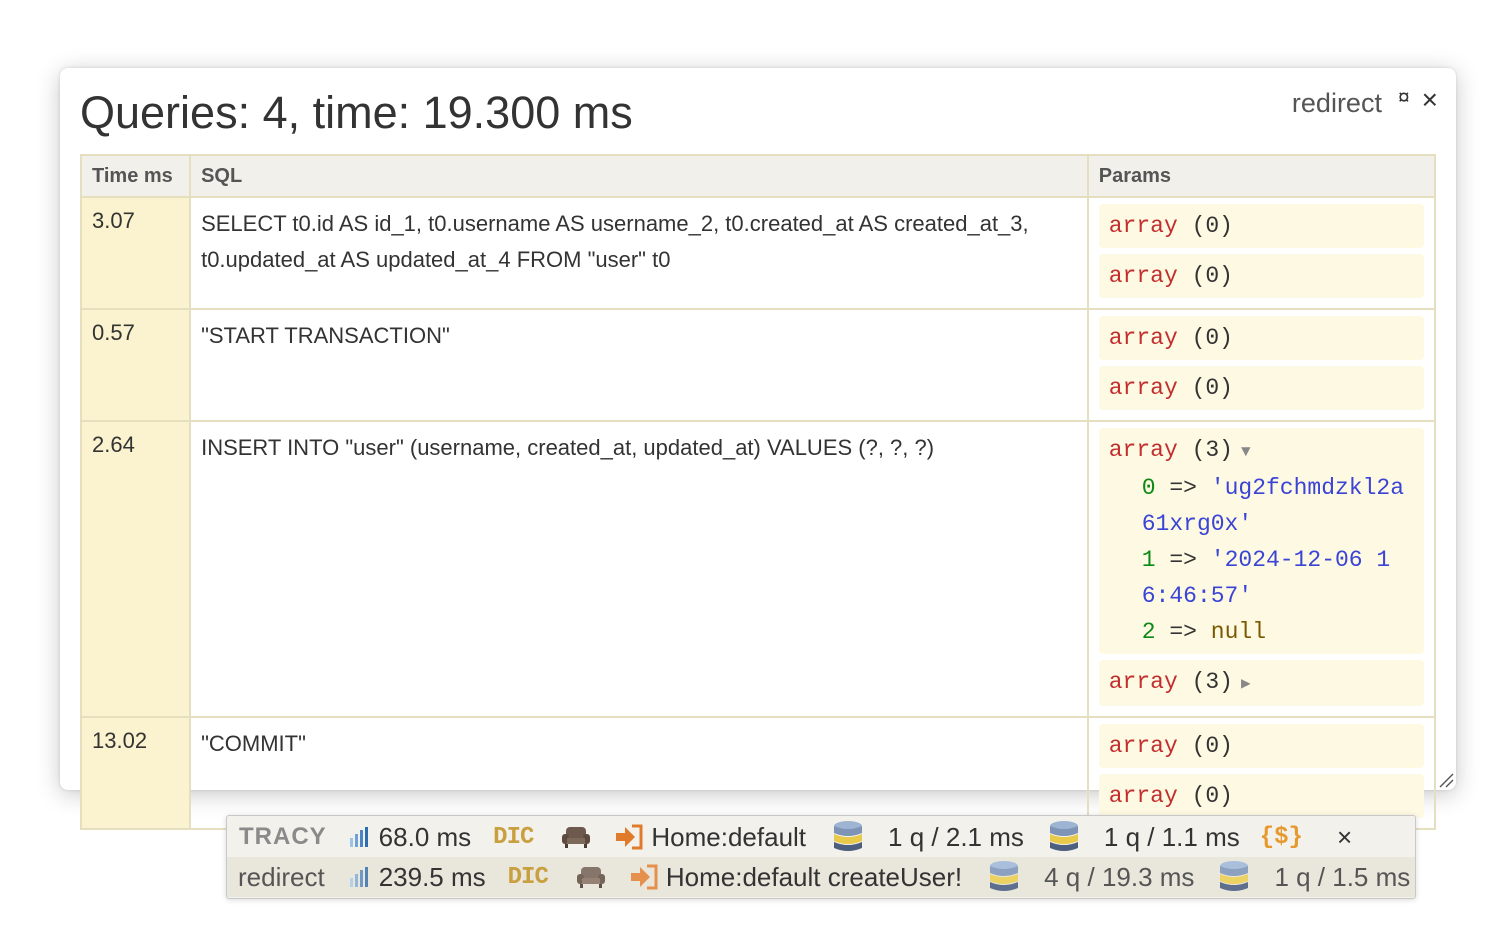 The image size is (1488, 932). Describe the element at coordinates (135, 773) in the screenshot. I see `query-time: 13.02` at that location.